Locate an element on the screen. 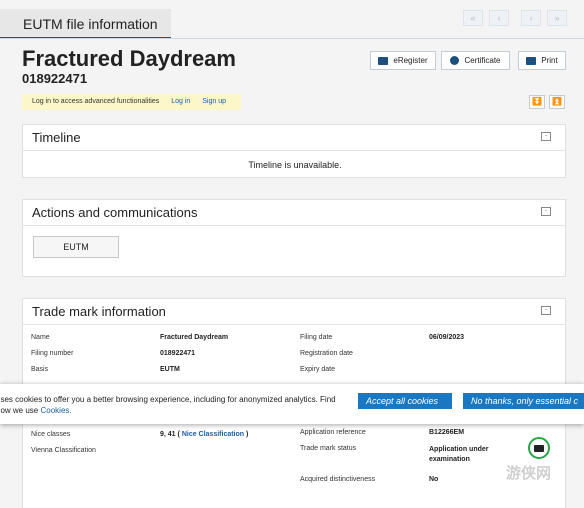 This screenshot has height=508, width=584. next-record-button: › is located at coordinates (531, 18).